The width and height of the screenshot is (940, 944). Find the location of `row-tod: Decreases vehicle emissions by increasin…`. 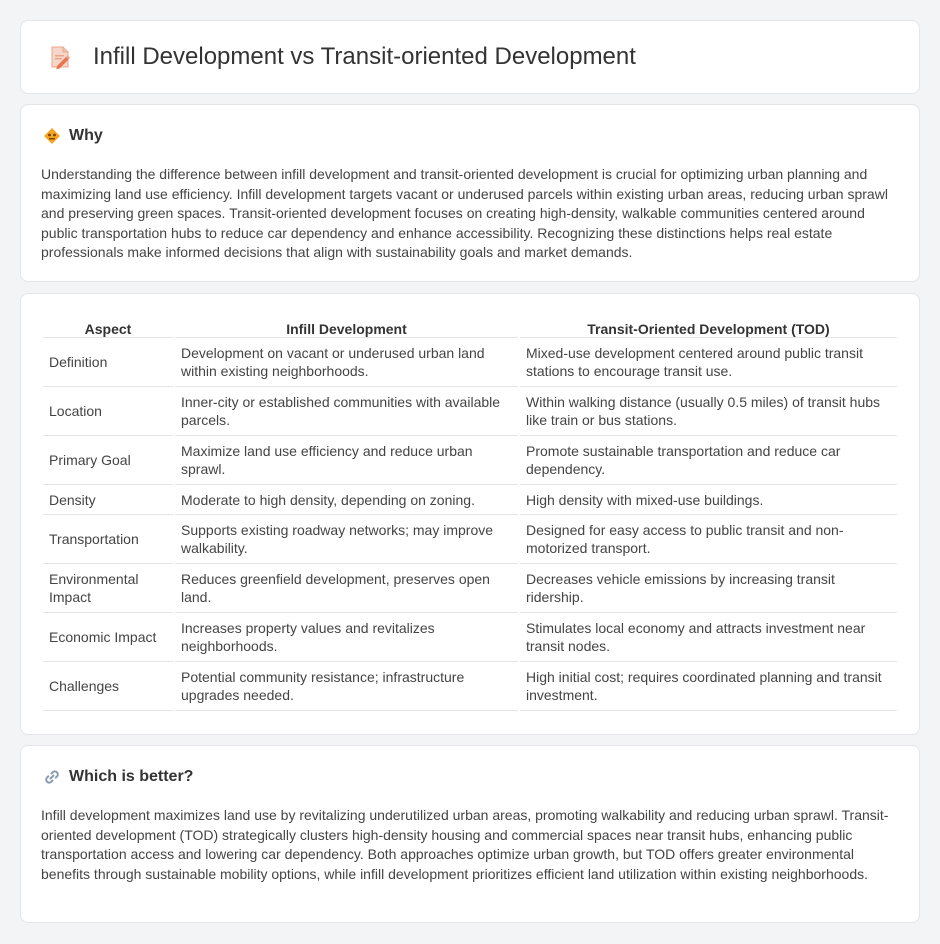

row-tod: Decreases vehicle emissions by increasin… is located at coordinates (708, 588).